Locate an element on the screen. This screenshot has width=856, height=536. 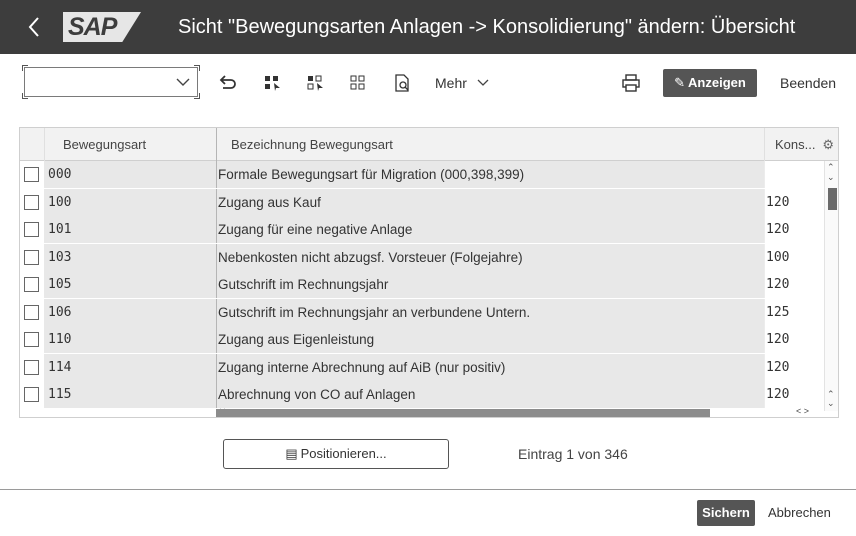
table-row: 110 Zugang aus Eigenleistung 120 is located at coordinates (422, 340).